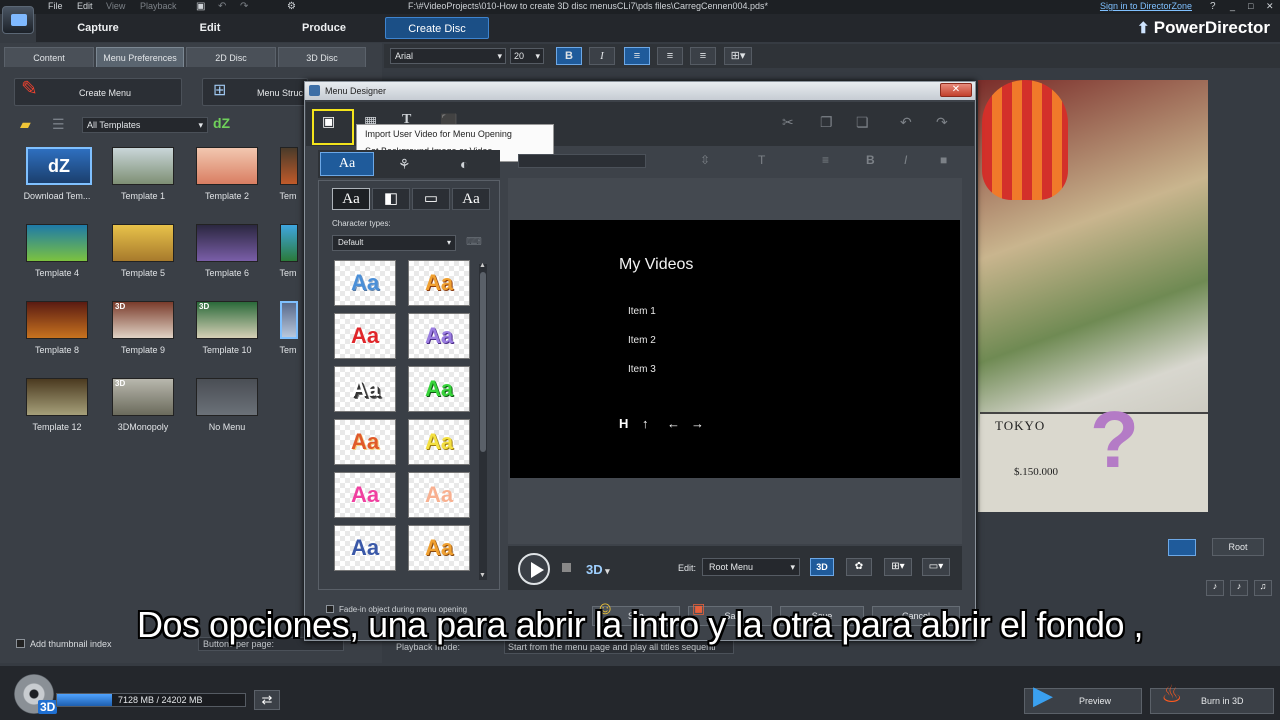 The image size is (1280, 720). Describe the element at coordinates (623, 423) in the screenshot. I see `nav-home-button: H` at that location.